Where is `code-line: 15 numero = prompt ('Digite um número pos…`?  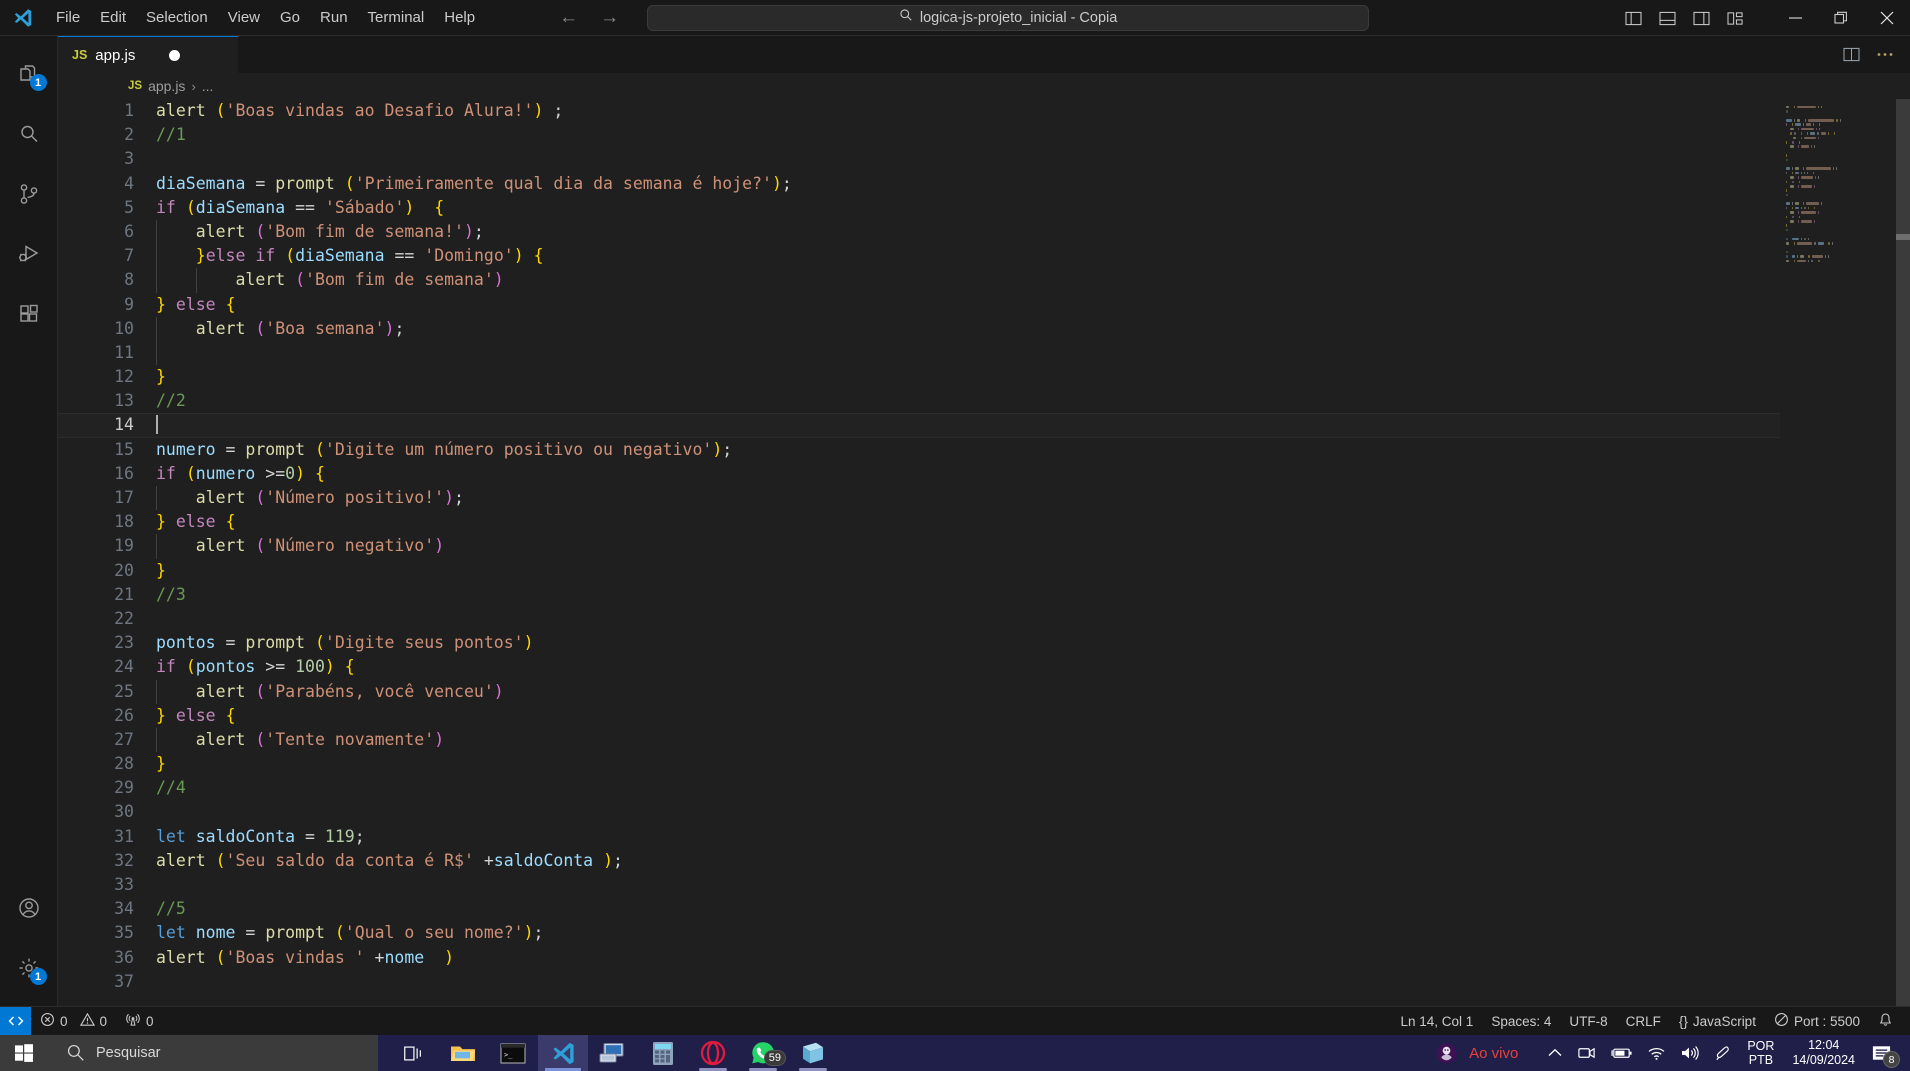
code-line: 15 numero = prompt ('Digite um número pos… is located at coordinates (984, 450).